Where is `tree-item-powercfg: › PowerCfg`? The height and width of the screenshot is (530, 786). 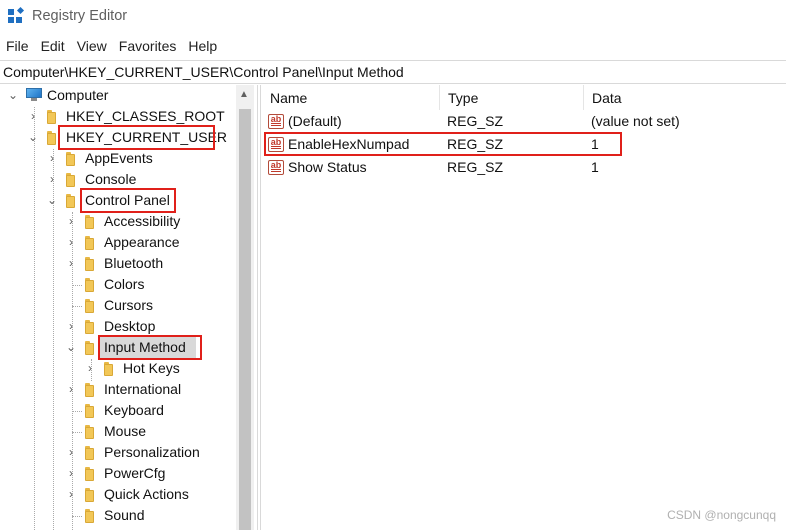
tree-item-powercfg: › PowerCfg is located at coordinates (118, 473).